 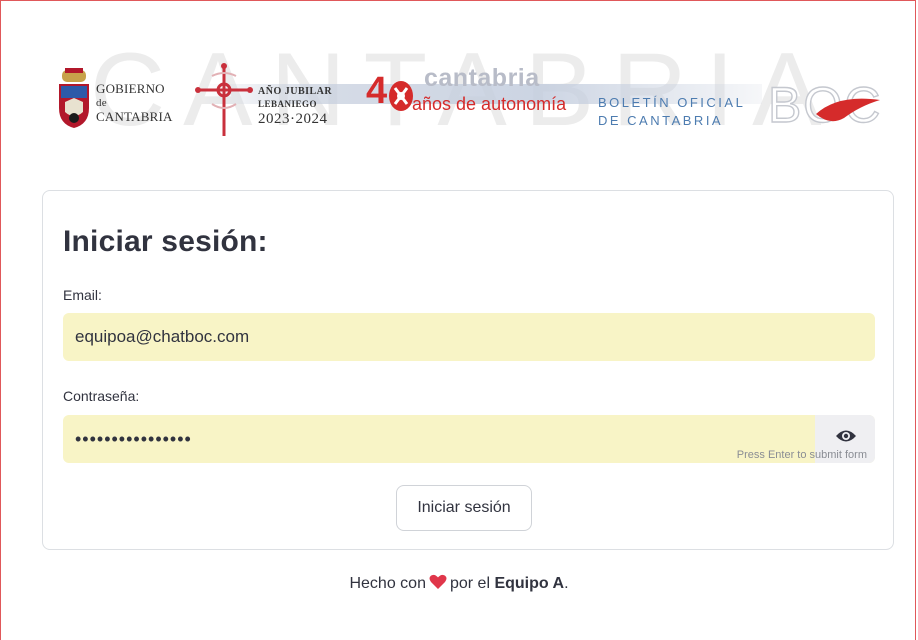 What do you see at coordinates (162, 336) in the screenshot?
I see `email-value: equipoa@chatboc.com` at bounding box center [162, 336].